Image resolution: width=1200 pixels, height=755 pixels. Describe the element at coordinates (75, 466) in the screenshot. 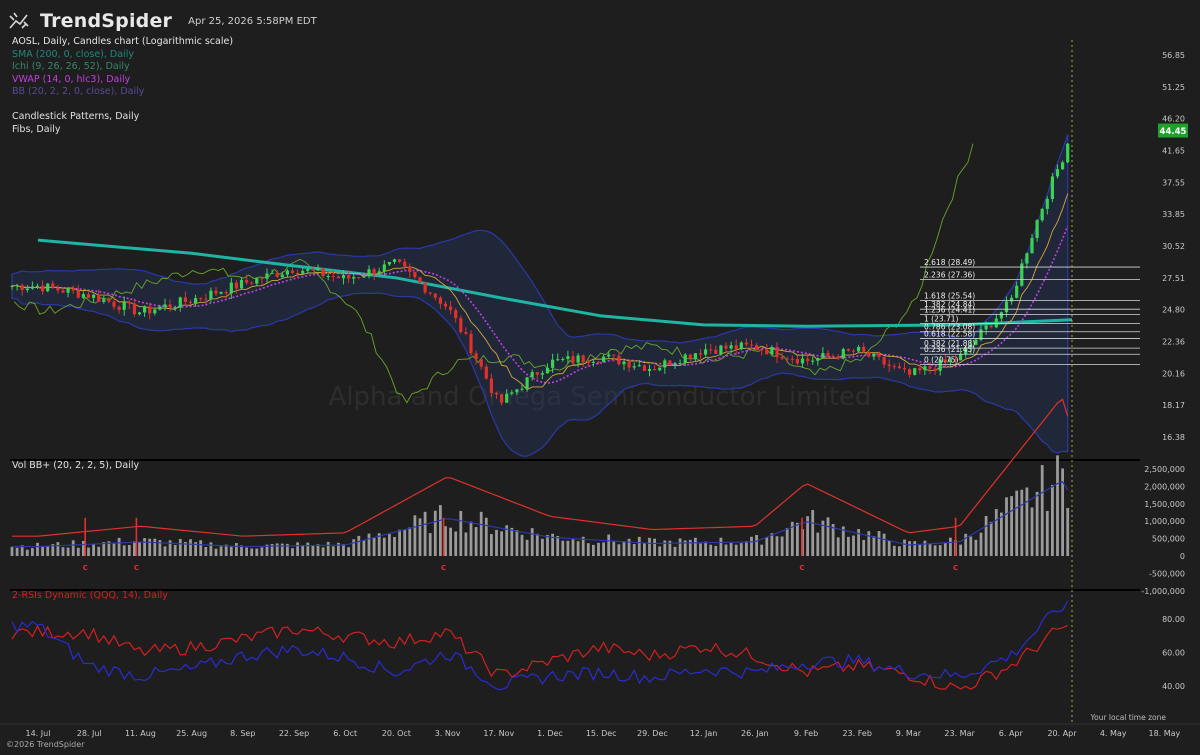

I see `volume-legend: Vol BB+ (20, 2, 2, 5), Daily` at that location.